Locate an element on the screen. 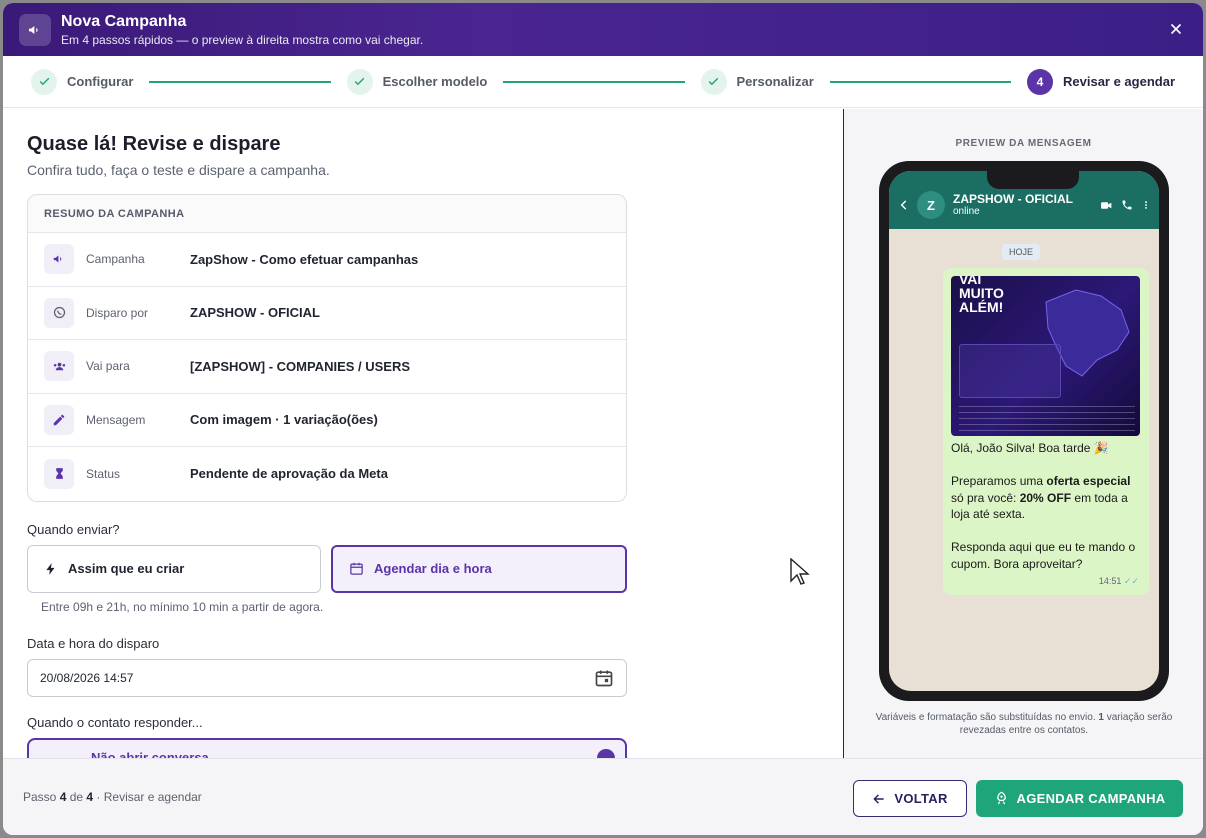 This screenshot has width=1206, height=838. datetime-value: 20/08/2026 14:57 is located at coordinates (87, 677).